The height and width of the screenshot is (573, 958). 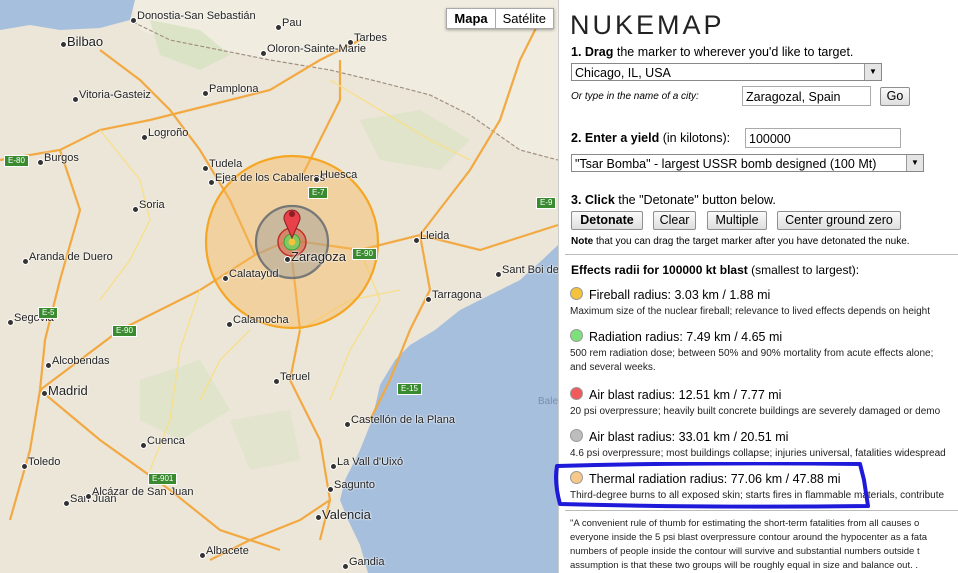 I want to click on city-label: Lleida, so click(x=435, y=236).